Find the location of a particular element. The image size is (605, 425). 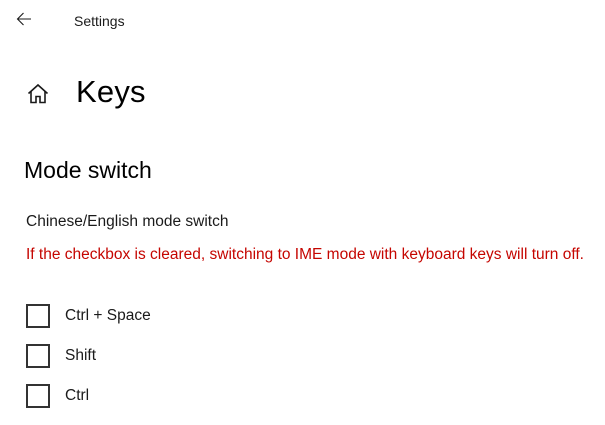

back-arrow-icon is located at coordinates (23, 19).